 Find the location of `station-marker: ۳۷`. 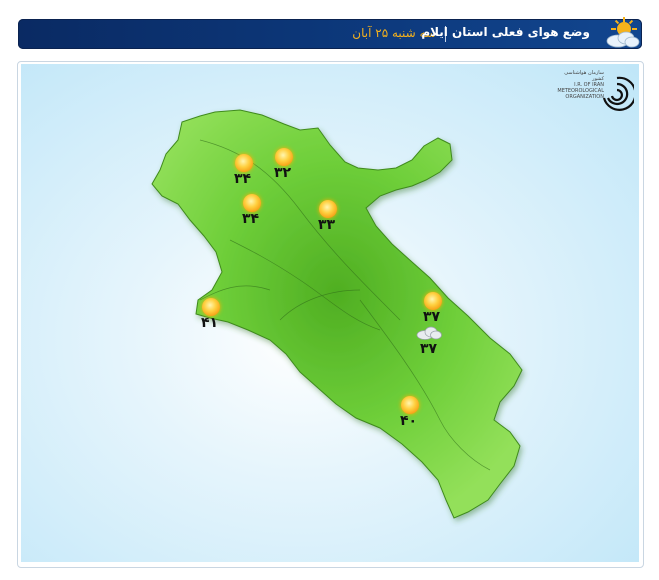

station-marker: ۳۷ is located at coordinates (431, 344).